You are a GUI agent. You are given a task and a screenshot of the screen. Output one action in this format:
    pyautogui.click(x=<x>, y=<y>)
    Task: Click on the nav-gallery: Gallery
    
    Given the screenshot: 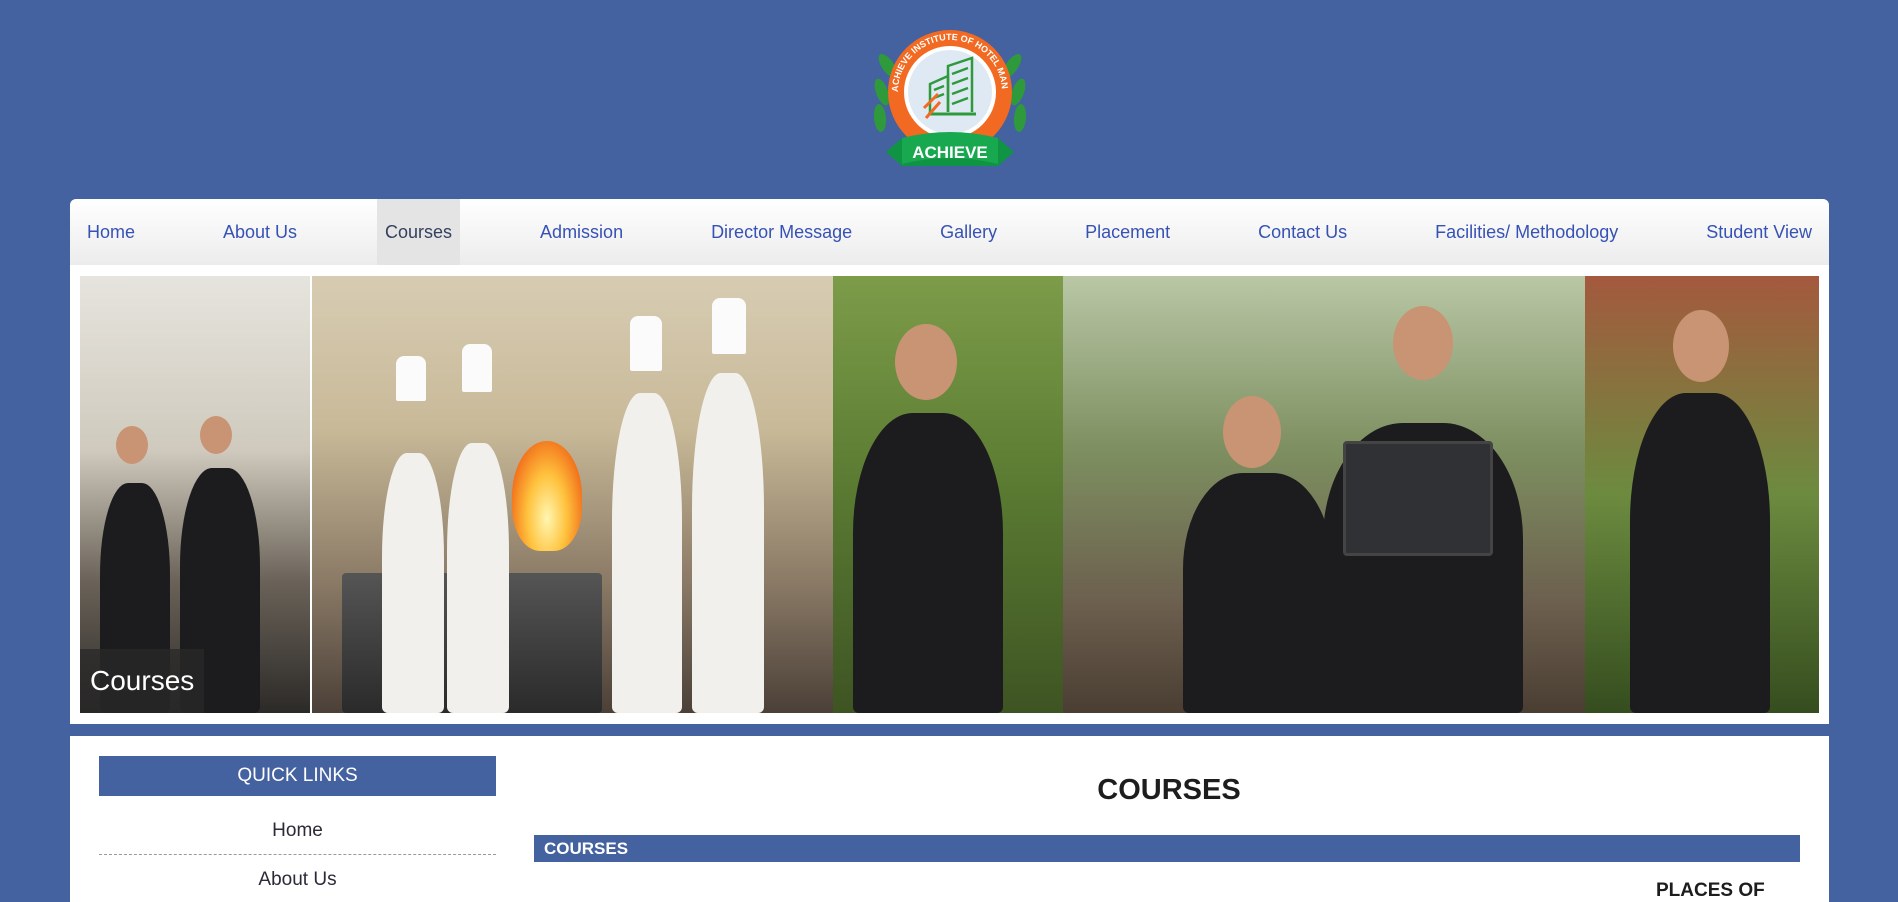 What is the action you would take?
    pyautogui.click(x=968, y=232)
    